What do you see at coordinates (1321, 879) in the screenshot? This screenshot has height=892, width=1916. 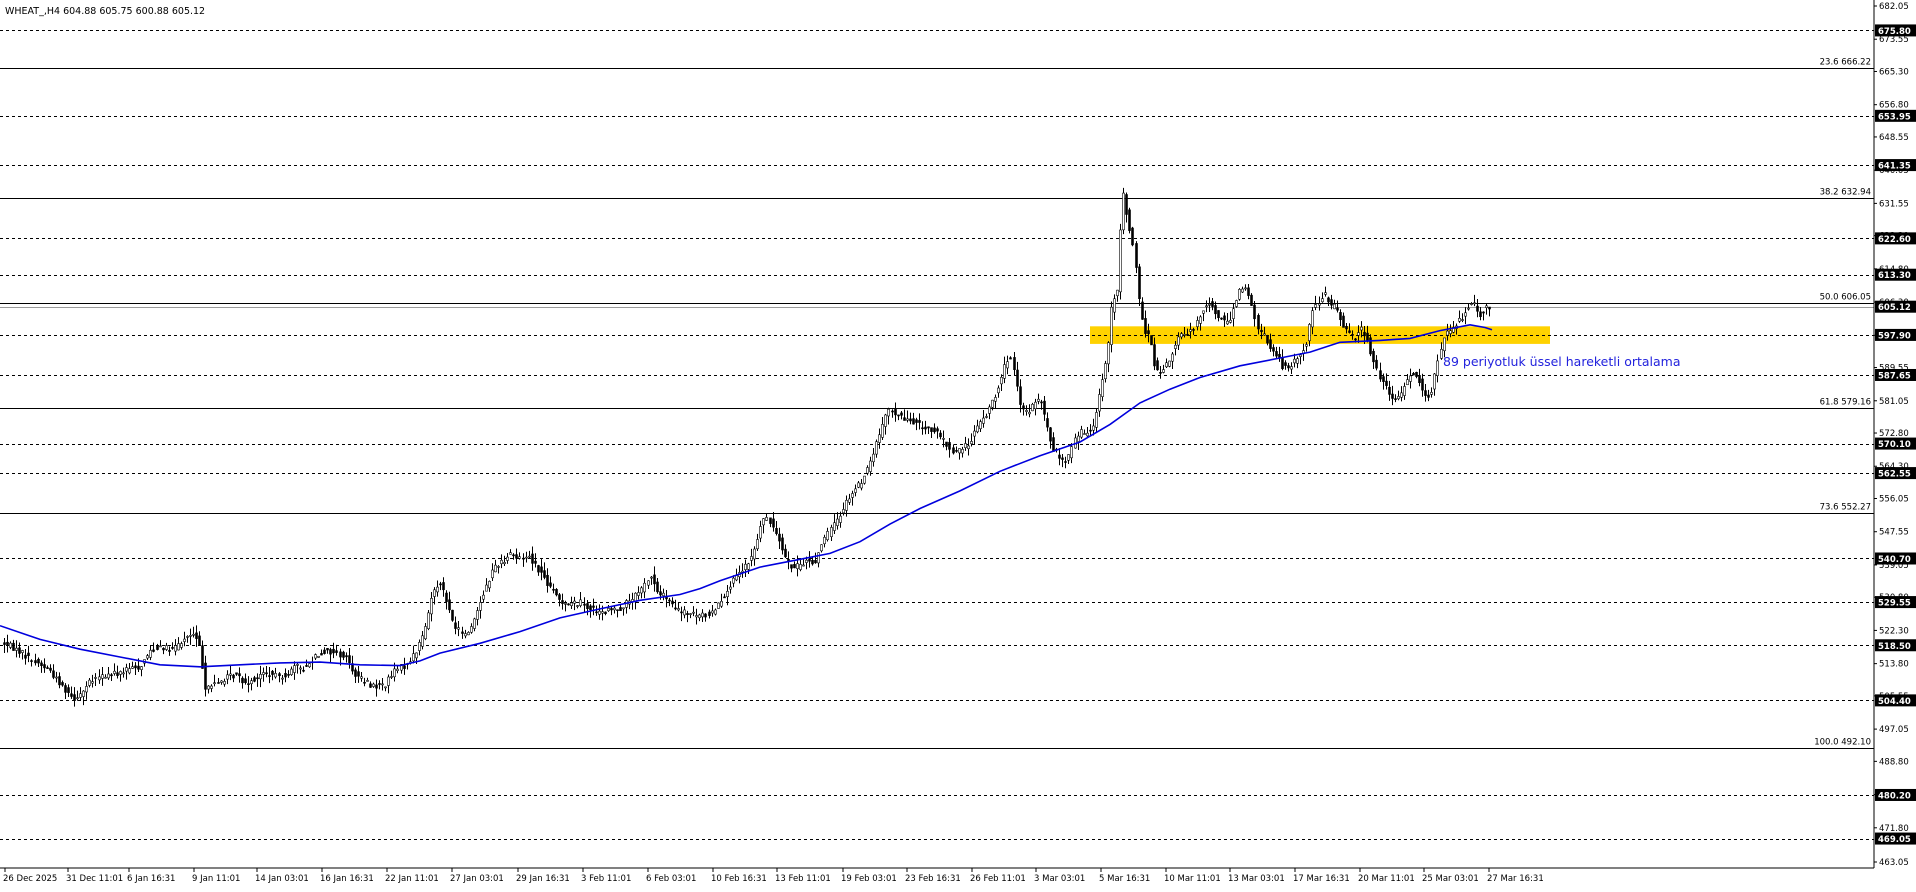 I see `time-tick-label-20: 17 Mar 16:31` at bounding box center [1321, 879].